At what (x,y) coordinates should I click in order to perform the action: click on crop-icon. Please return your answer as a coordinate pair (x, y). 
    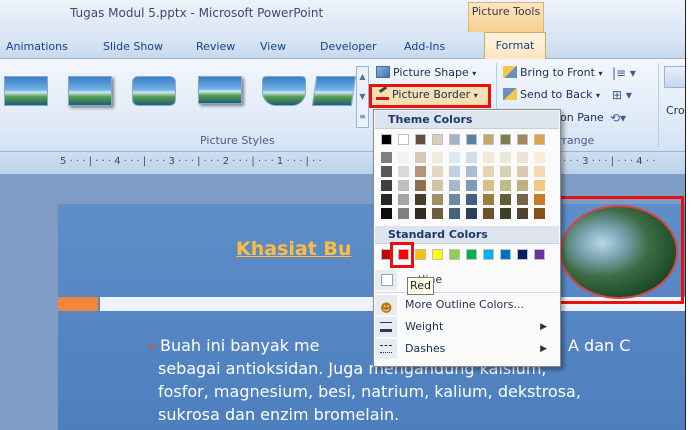
    Looking at the image, I should click on (675, 77).